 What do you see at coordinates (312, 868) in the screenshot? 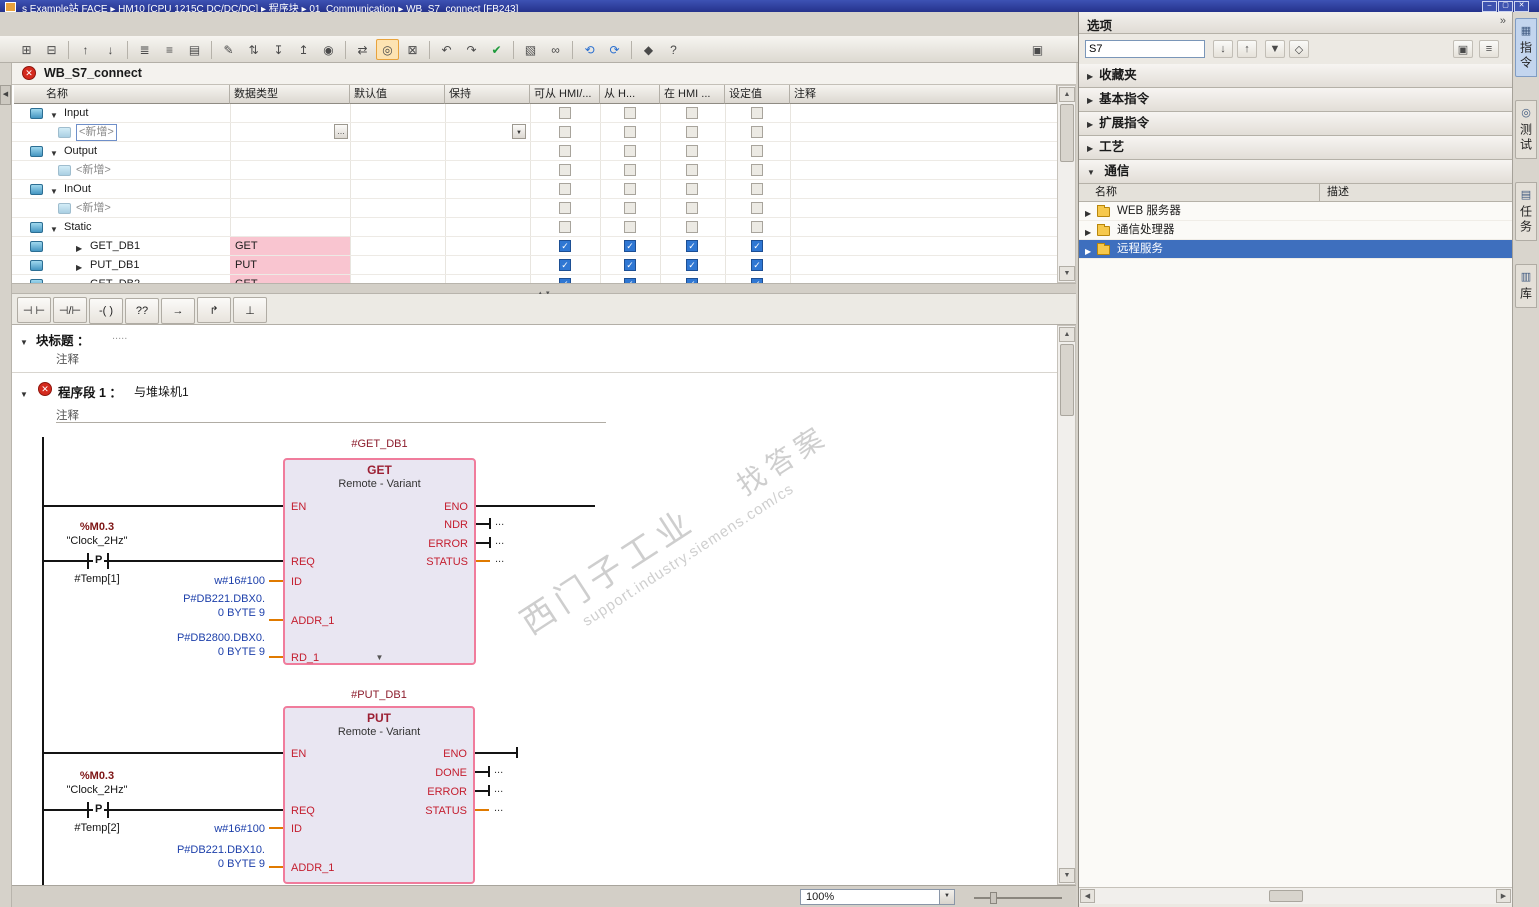
I see `pin-addr1: ADDR_1` at bounding box center [312, 868].